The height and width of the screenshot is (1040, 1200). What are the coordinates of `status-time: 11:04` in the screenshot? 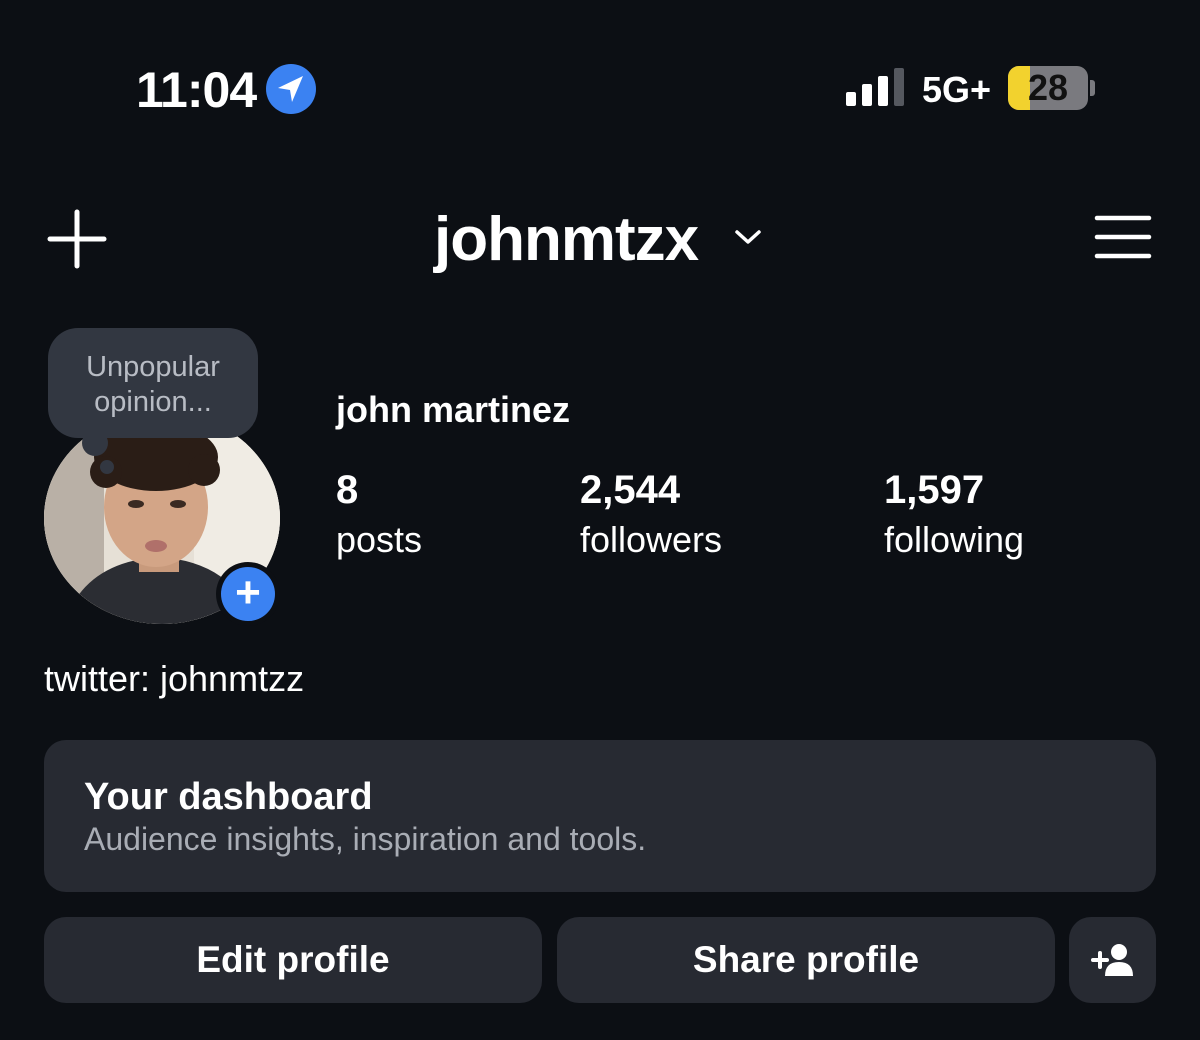 It's located at (196, 90).